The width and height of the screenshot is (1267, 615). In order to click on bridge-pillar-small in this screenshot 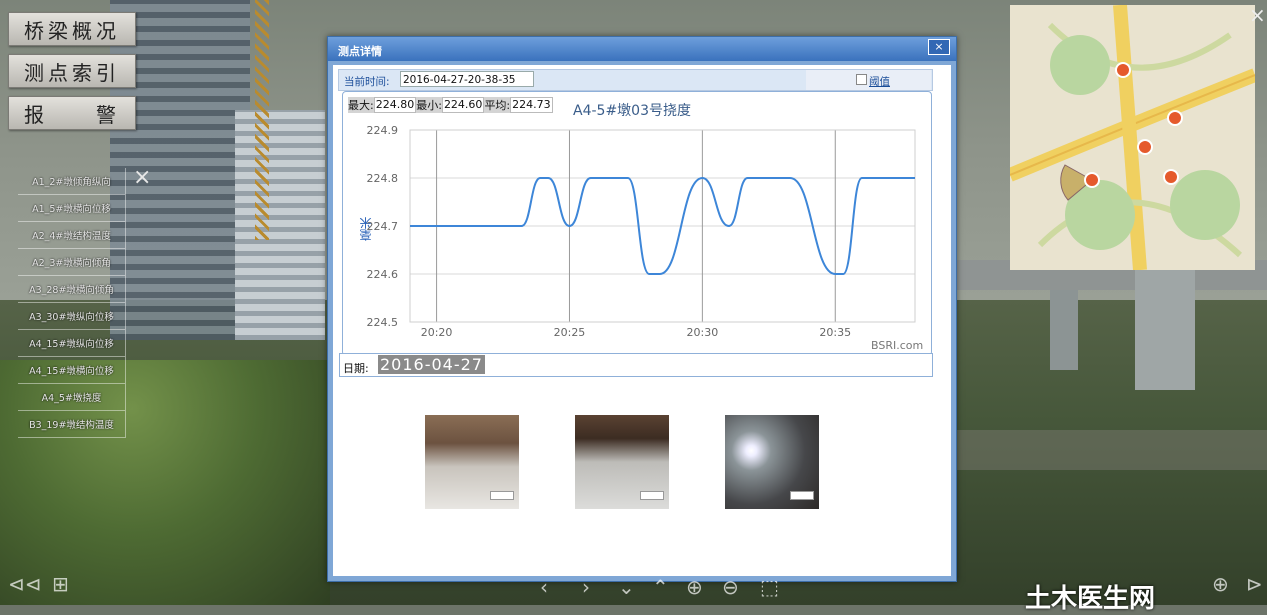, I will do `click(1064, 330)`.